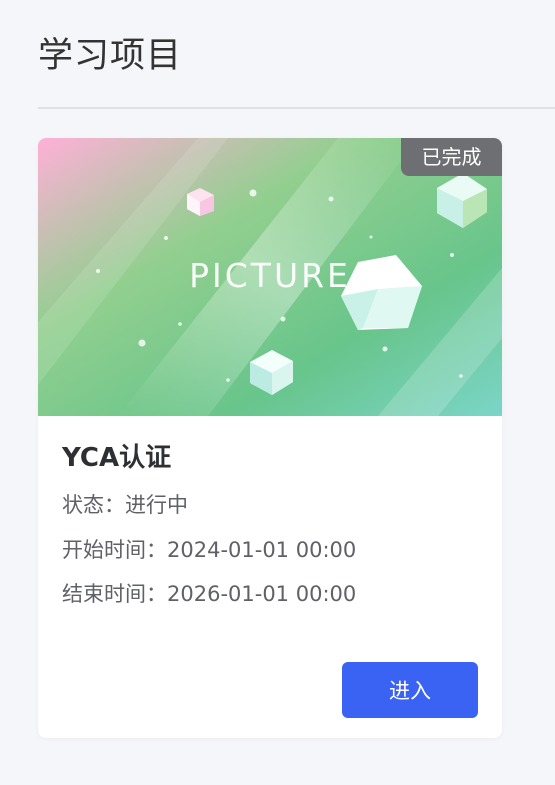 The height and width of the screenshot is (785, 555). Describe the element at coordinates (114, 594) in the screenshot. I see `end-time-label: 结束时间：` at that location.